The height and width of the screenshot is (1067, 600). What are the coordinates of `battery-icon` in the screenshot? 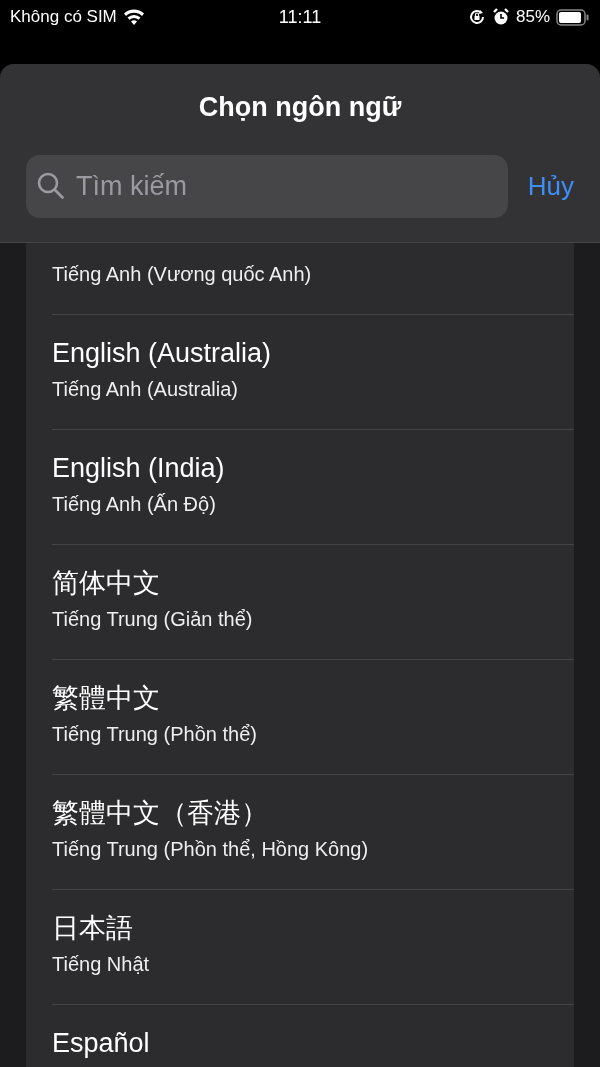 It's located at (573, 17).